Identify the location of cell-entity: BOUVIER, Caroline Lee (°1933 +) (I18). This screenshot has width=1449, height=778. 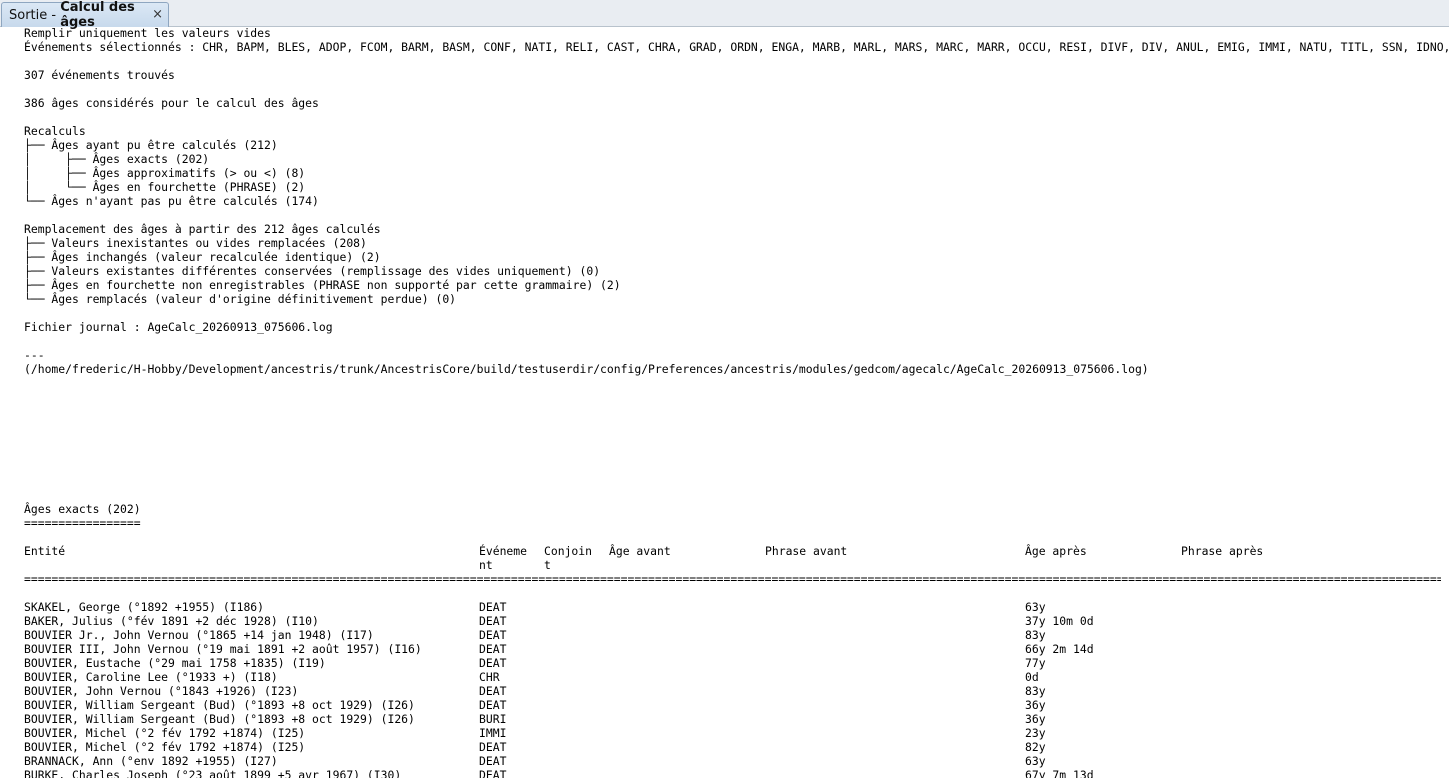
(151, 677).